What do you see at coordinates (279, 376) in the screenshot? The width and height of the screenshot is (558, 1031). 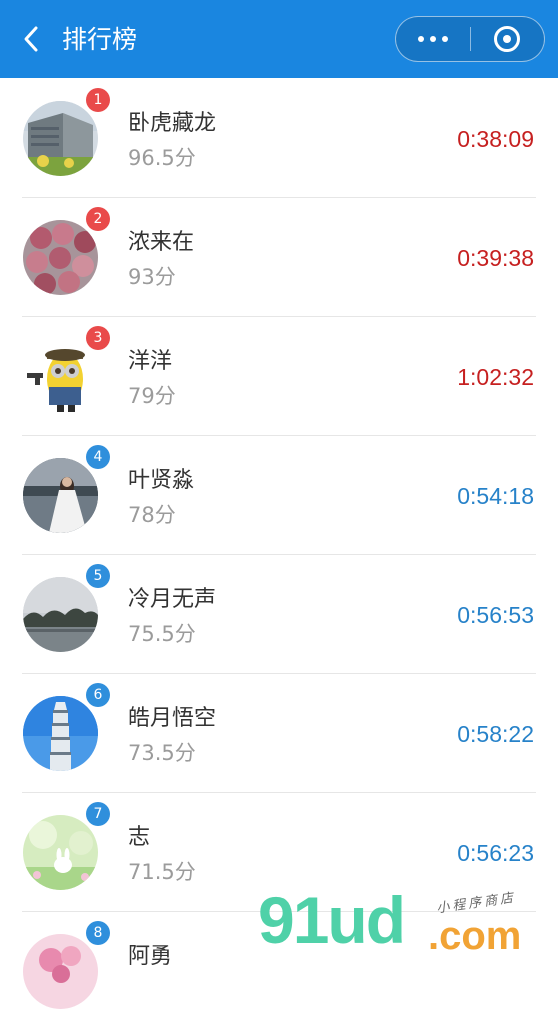 I see `ranking-row: 3 洋洋 79分 1:02:32` at bounding box center [279, 376].